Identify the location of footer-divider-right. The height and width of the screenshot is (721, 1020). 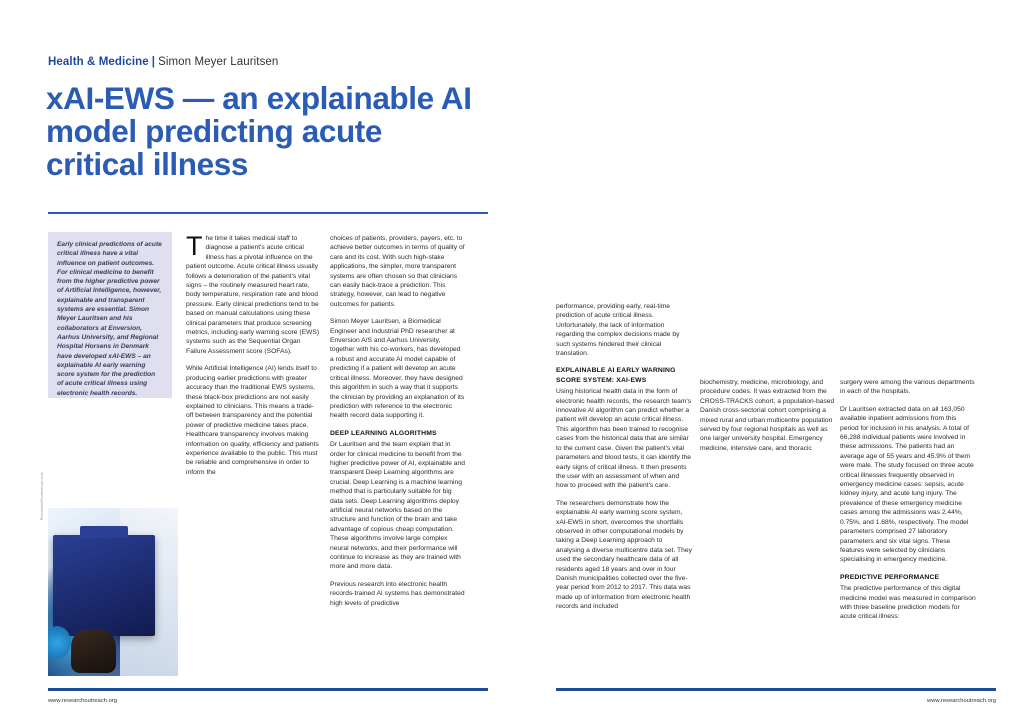
(776, 689).